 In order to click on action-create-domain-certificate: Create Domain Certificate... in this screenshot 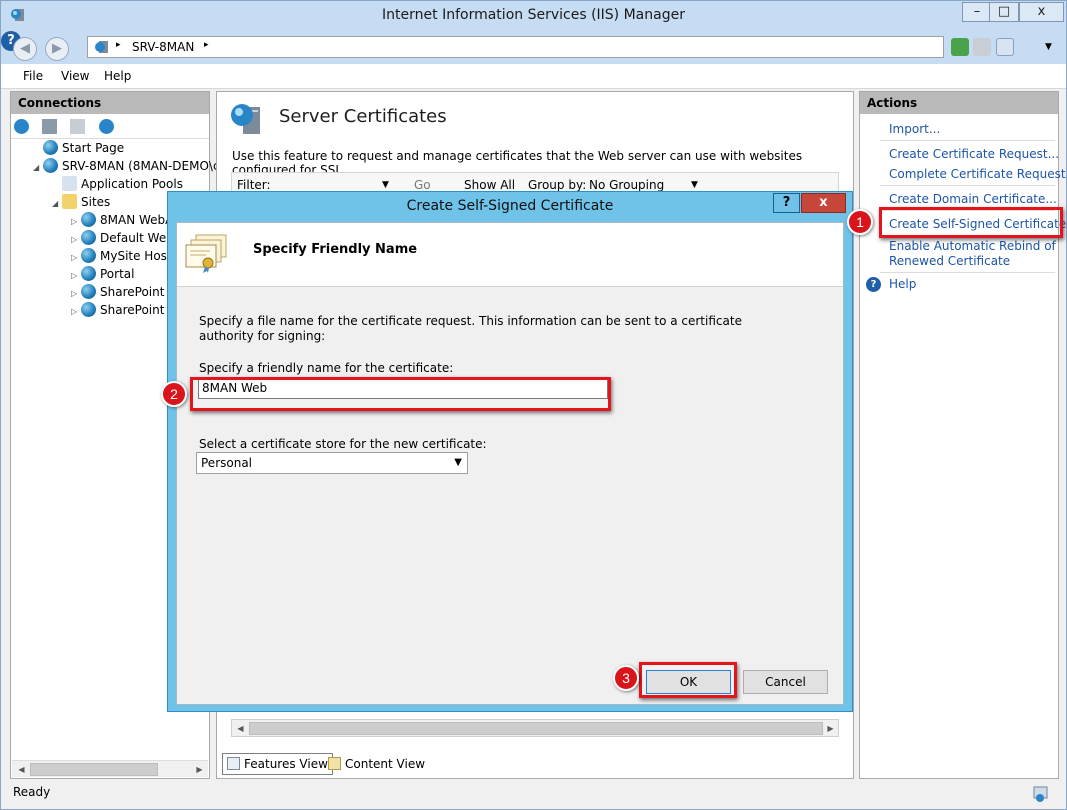, I will do `click(973, 199)`.